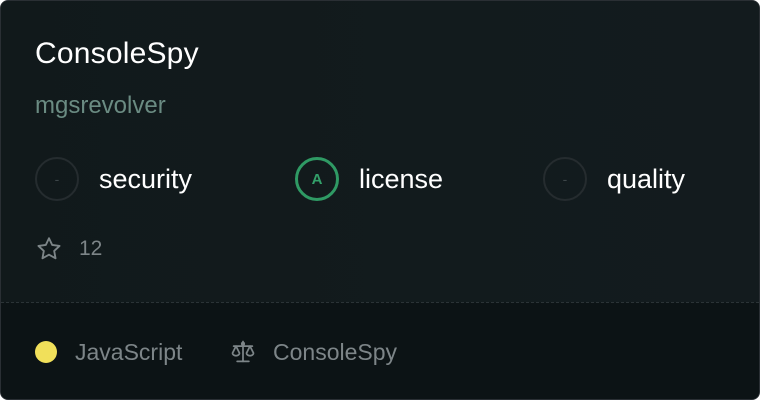  Describe the element at coordinates (146, 178) in the screenshot. I see `grade-label: security` at that location.